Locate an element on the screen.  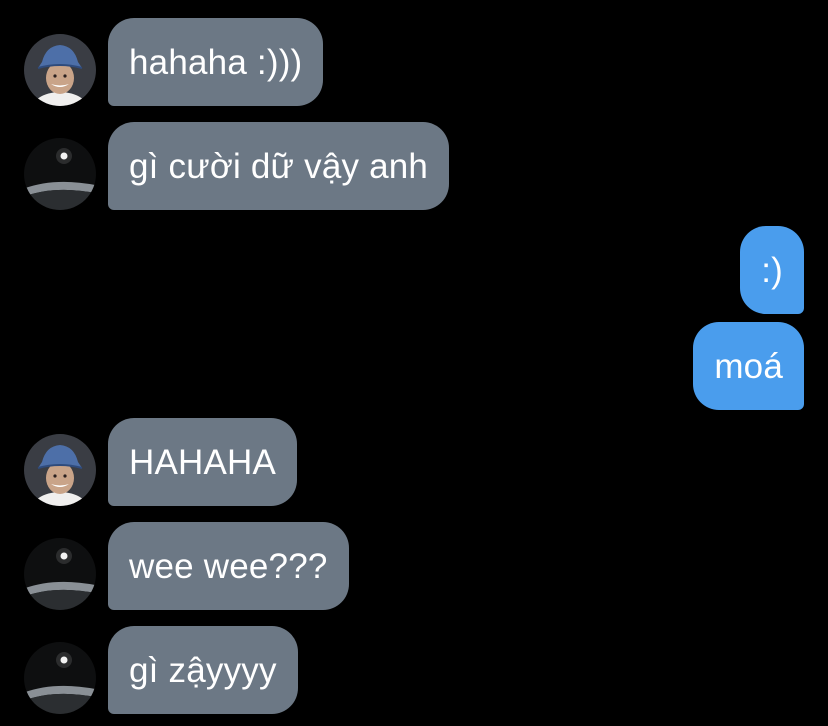
message-row: gì cười dữ vậy anh is located at coordinates (414, 166).